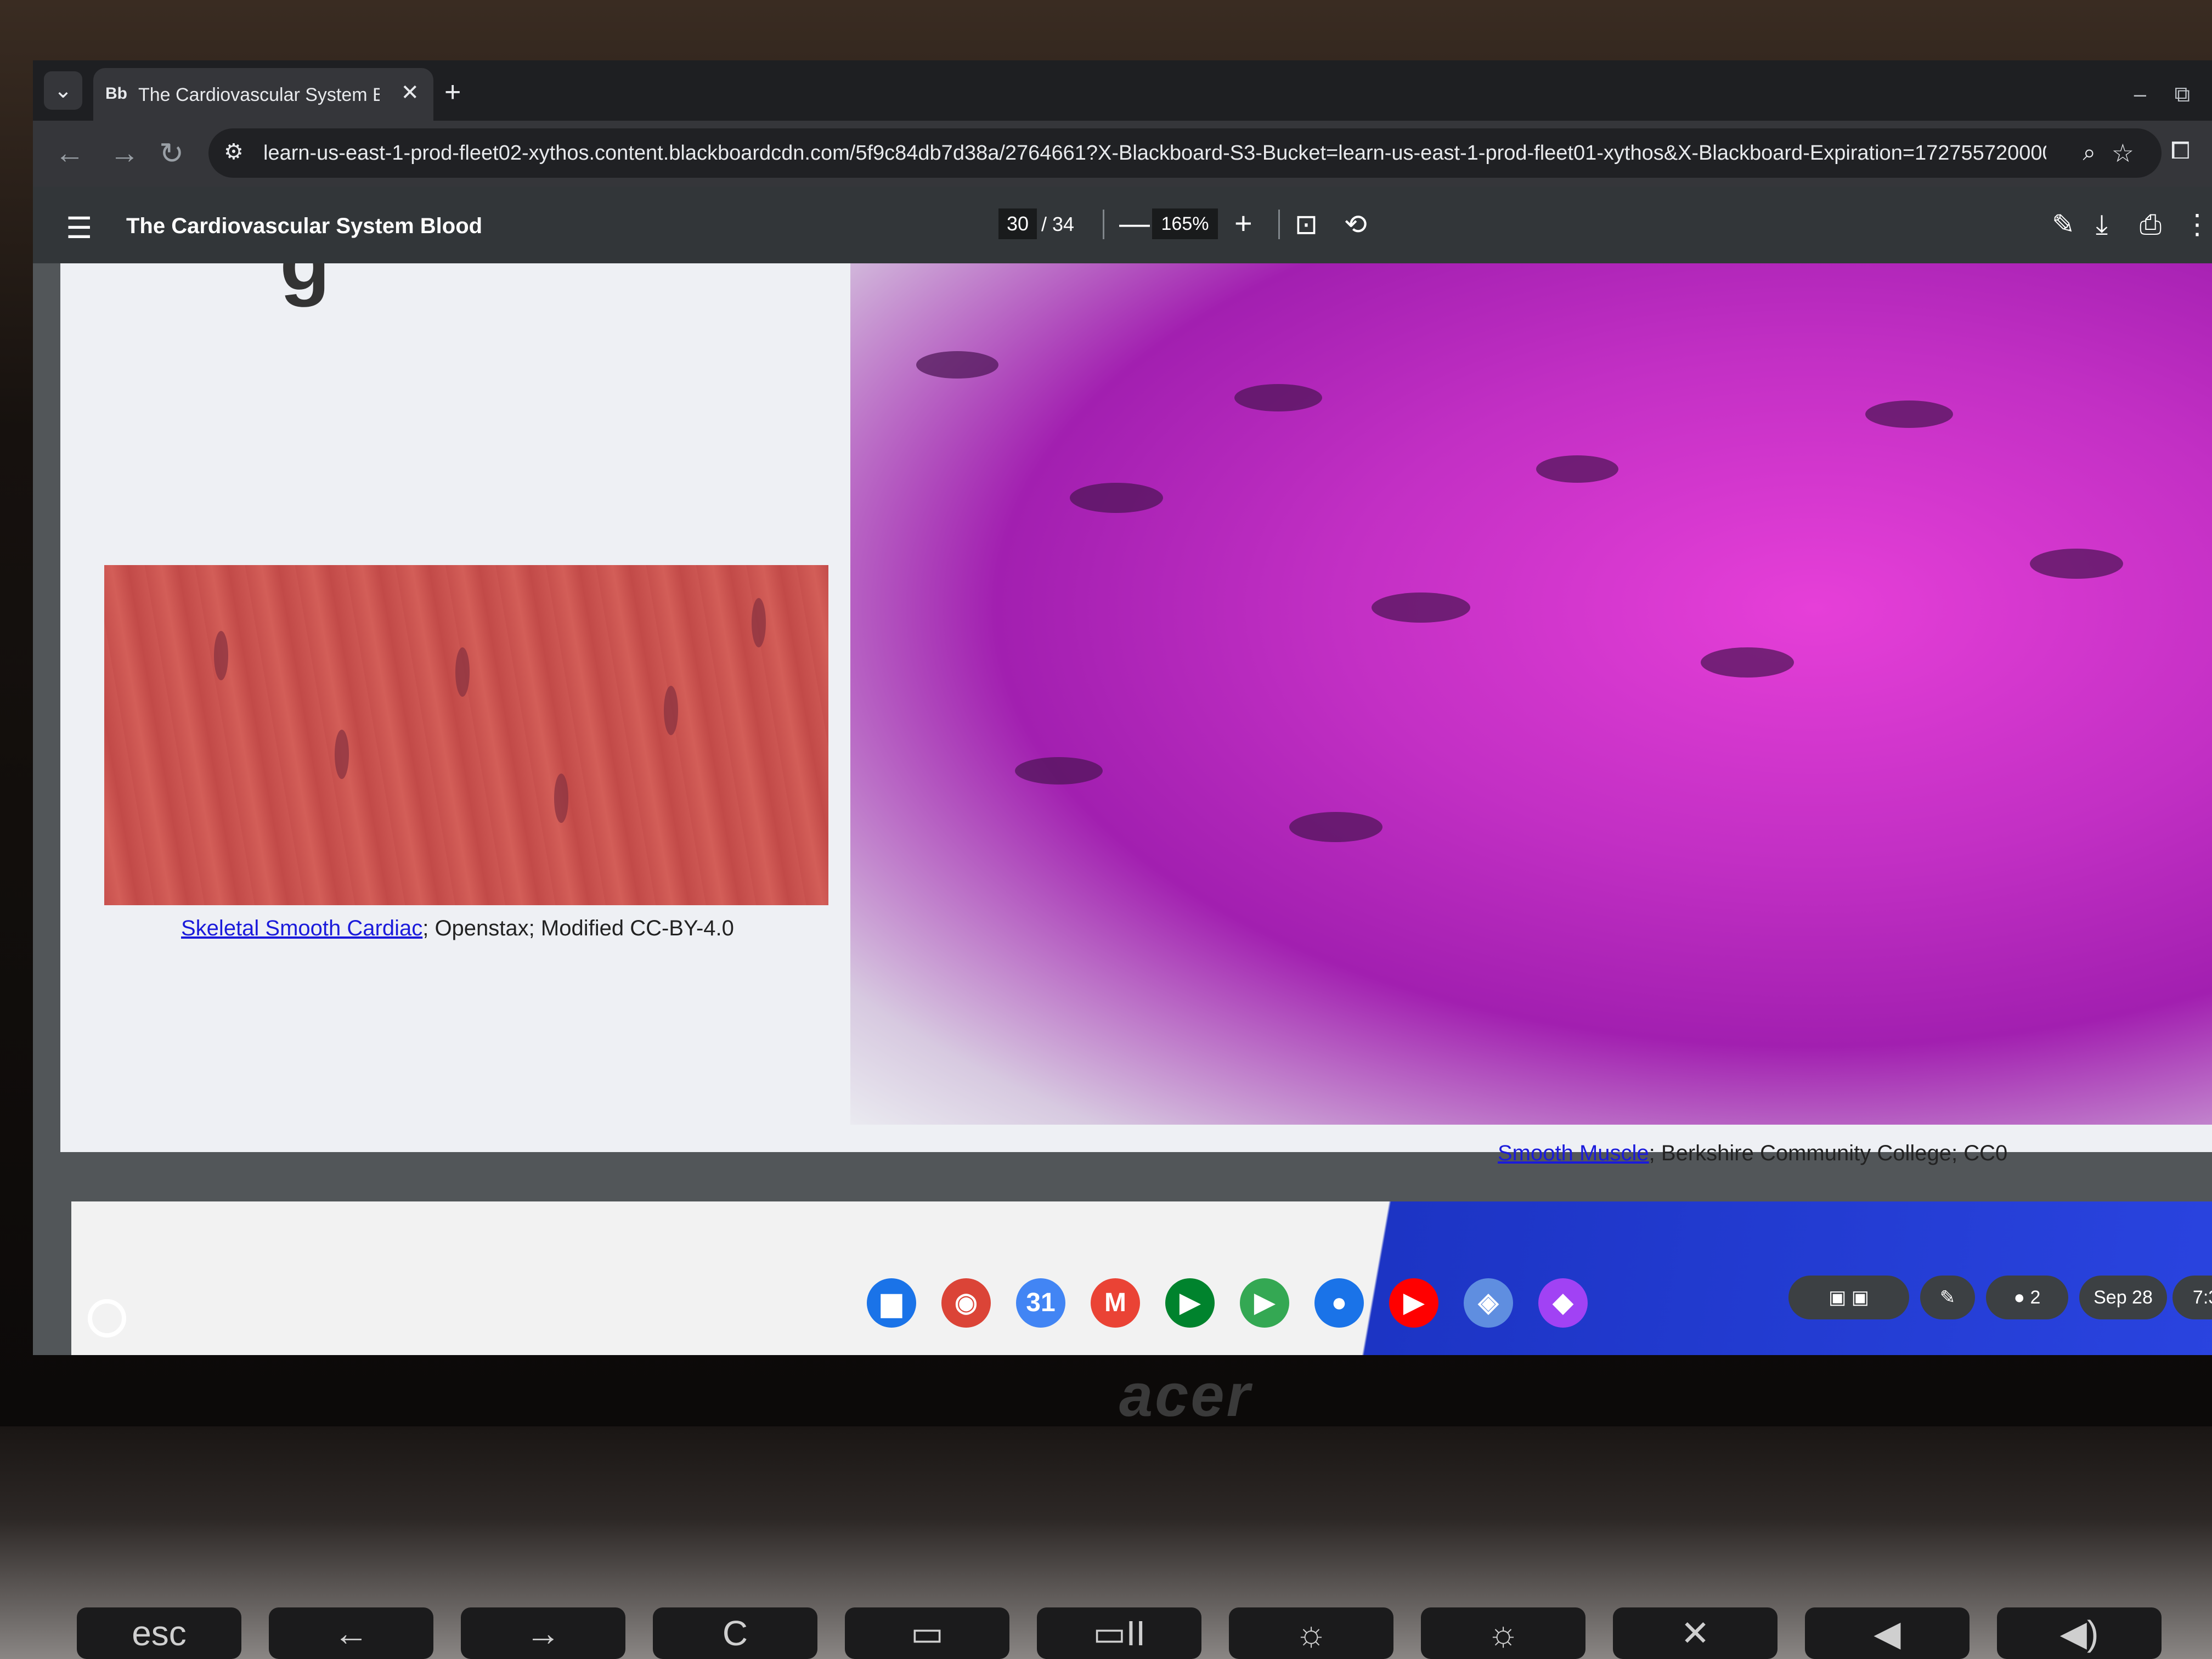  I want to click on blackboard-favicon-icon: Bb, so click(116, 93).